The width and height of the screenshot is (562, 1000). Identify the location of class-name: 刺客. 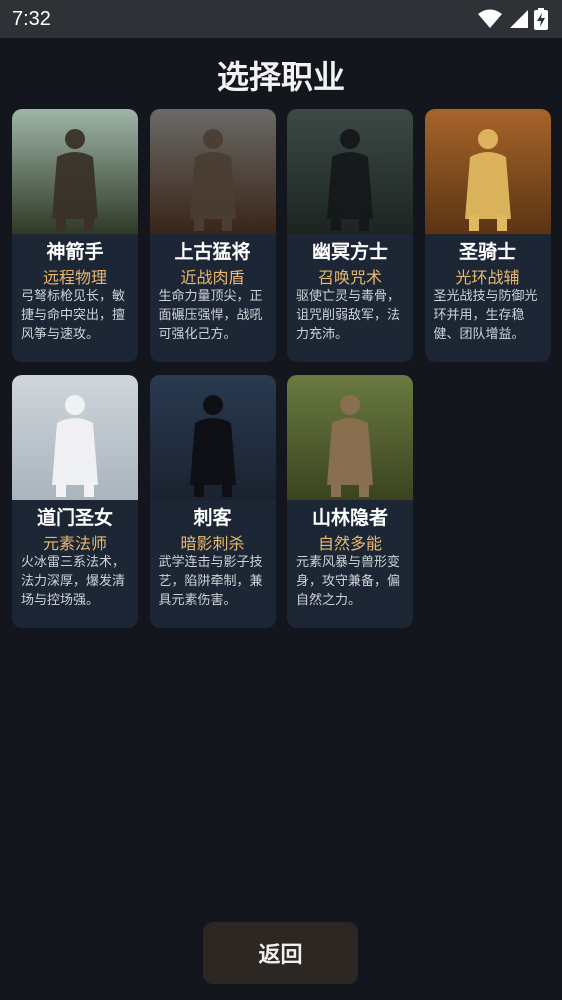
(212, 518).